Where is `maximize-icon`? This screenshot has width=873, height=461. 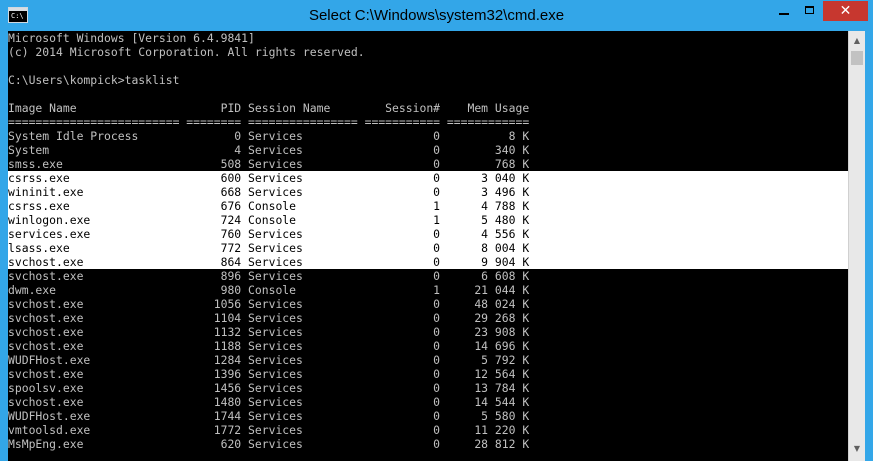 maximize-icon is located at coordinates (809, 10).